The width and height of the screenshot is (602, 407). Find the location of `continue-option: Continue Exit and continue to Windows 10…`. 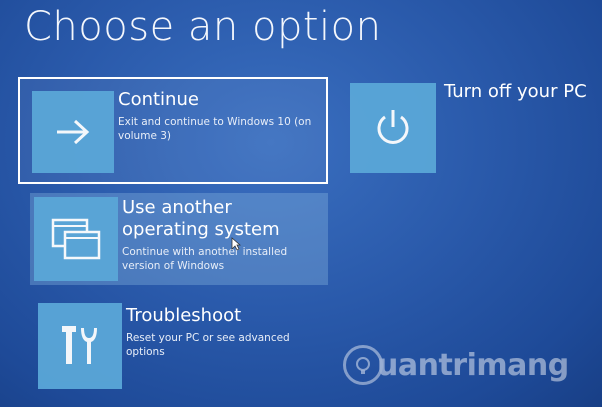

continue-option: Continue Exit and continue to Windows 10… is located at coordinates (173, 130).